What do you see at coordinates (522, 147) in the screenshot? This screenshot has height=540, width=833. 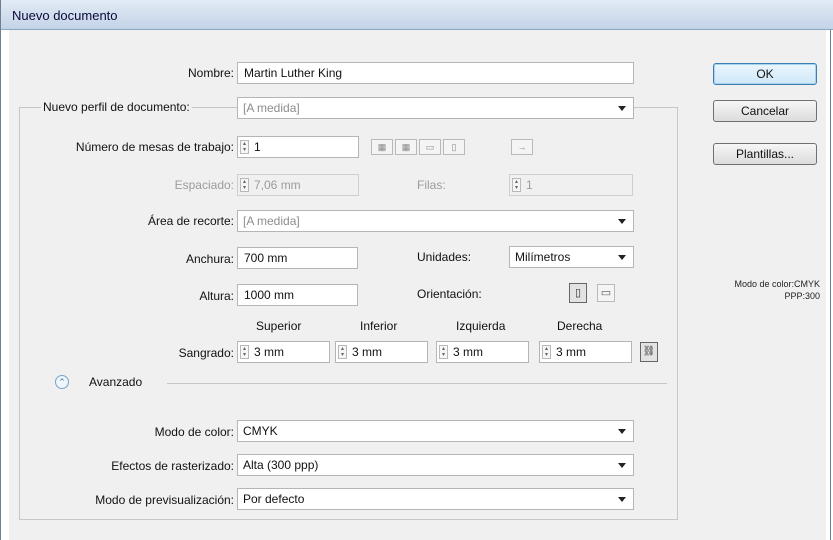 I see `layout-direction-icon: →` at bounding box center [522, 147].